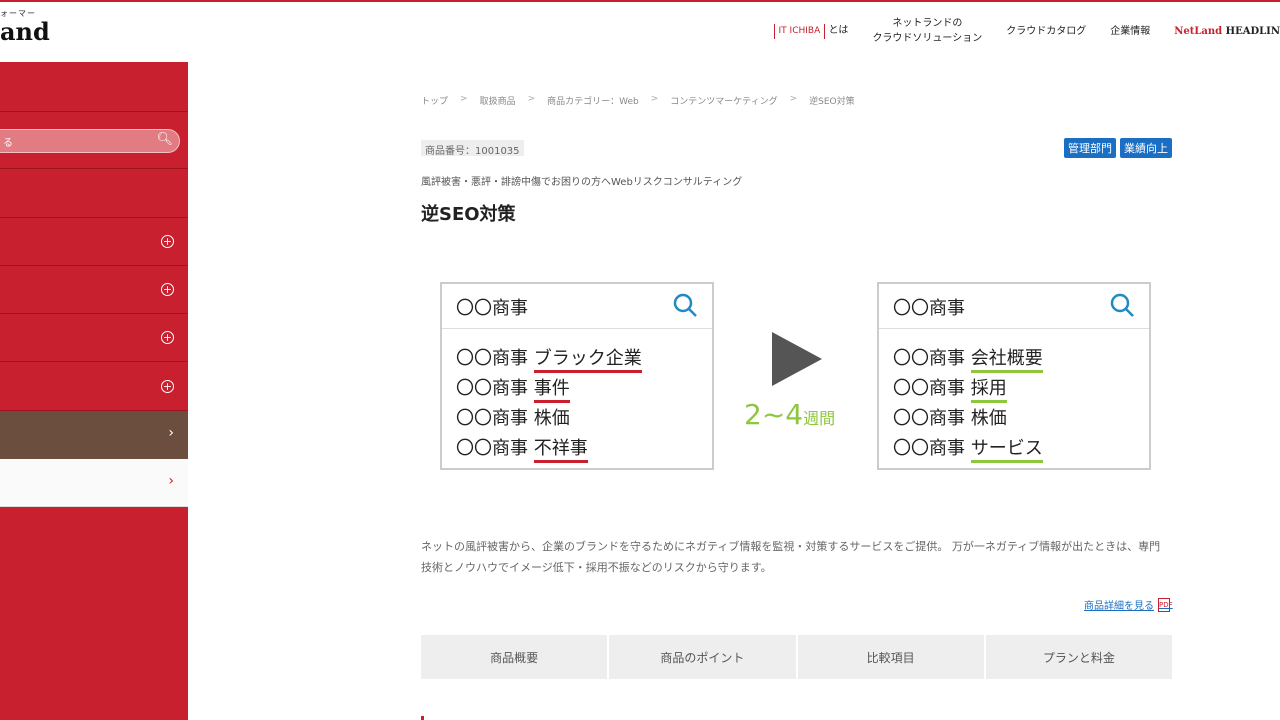 The width and height of the screenshot is (1280, 720). What do you see at coordinates (468, 214) in the screenshot?
I see `page-title: 逆SEO対策` at bounding box center [468, 214].